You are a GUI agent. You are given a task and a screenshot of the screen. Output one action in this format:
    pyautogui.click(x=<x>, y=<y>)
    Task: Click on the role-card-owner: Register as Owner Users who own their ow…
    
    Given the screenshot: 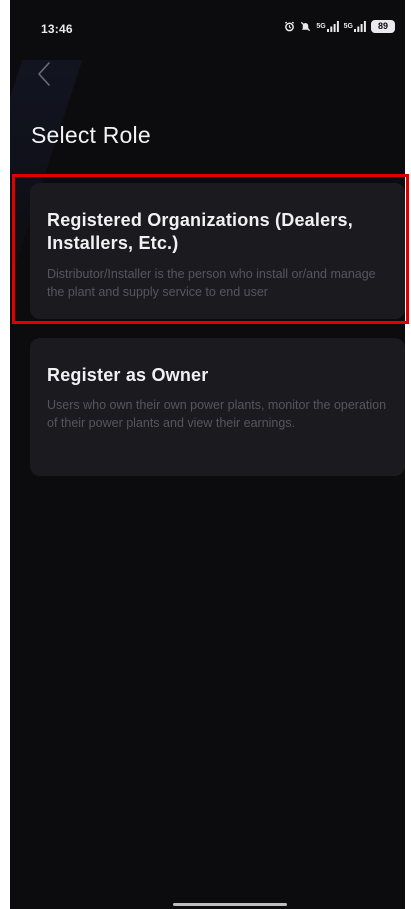 What is the action you would take?
    pyautogui.click(x=217, y=407)
    